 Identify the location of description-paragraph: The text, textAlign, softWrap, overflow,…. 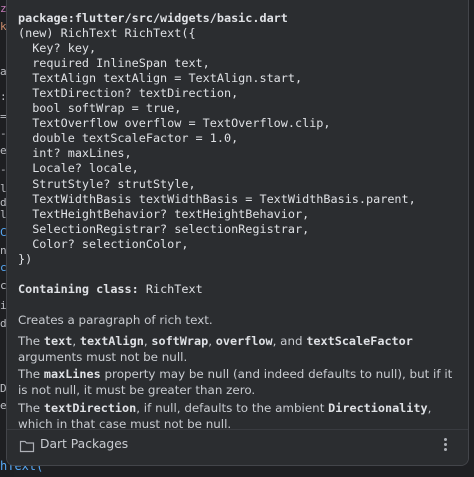
(238, 349).